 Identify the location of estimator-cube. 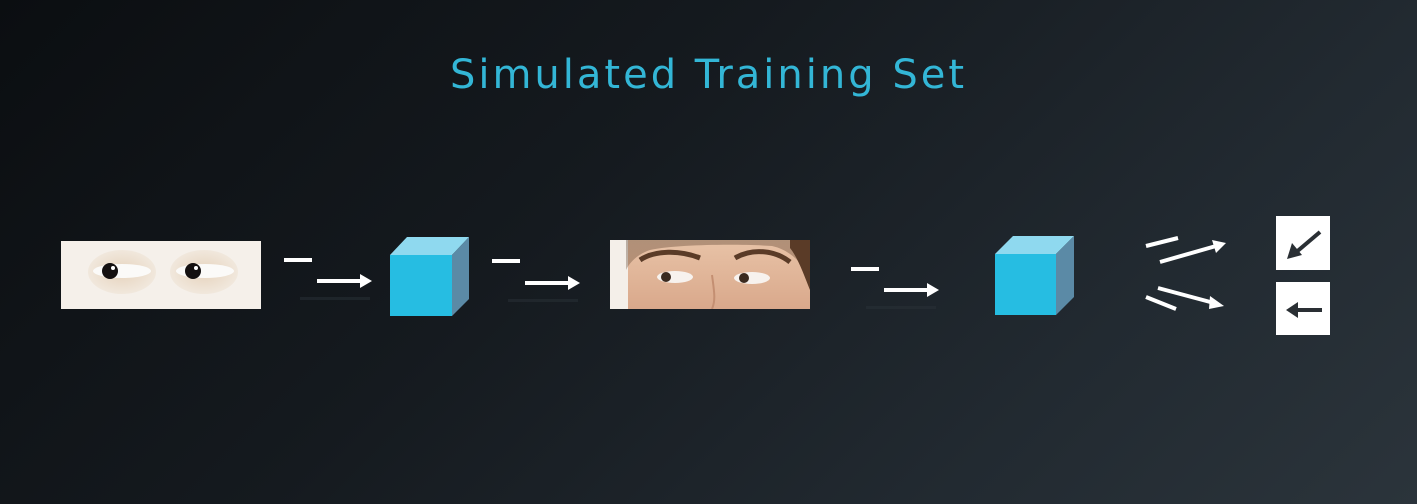
(1034, 275).